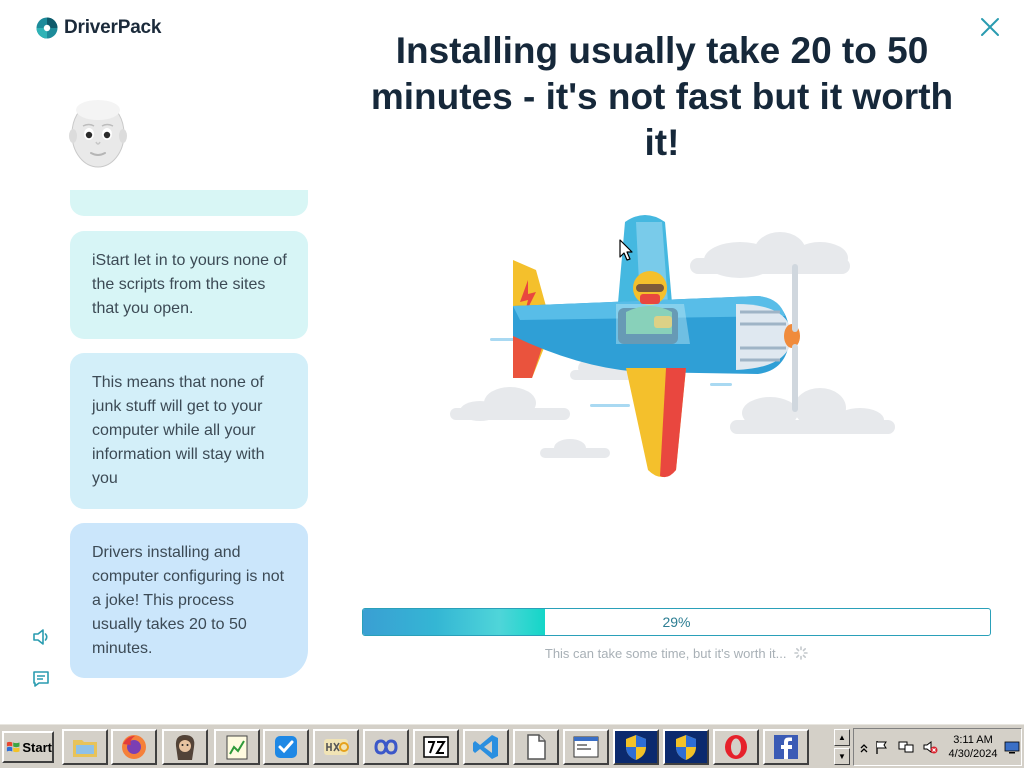 Image resolution: width=1024 pixels, height=768 pixels. Describe the element at coordinates (842, 737) in the screenshot. I see `taskbar-scroll-up-icon: ▲` at that location.